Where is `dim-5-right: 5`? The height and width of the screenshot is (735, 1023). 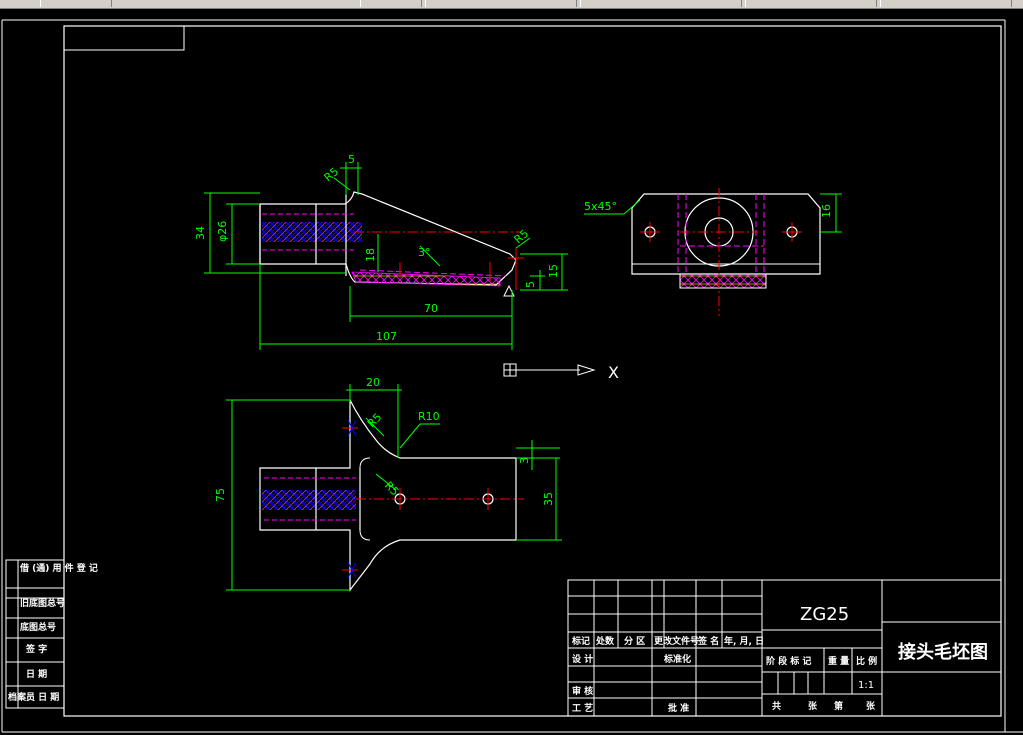 dim-5-right: 5 is located at coordinates (530, 284).